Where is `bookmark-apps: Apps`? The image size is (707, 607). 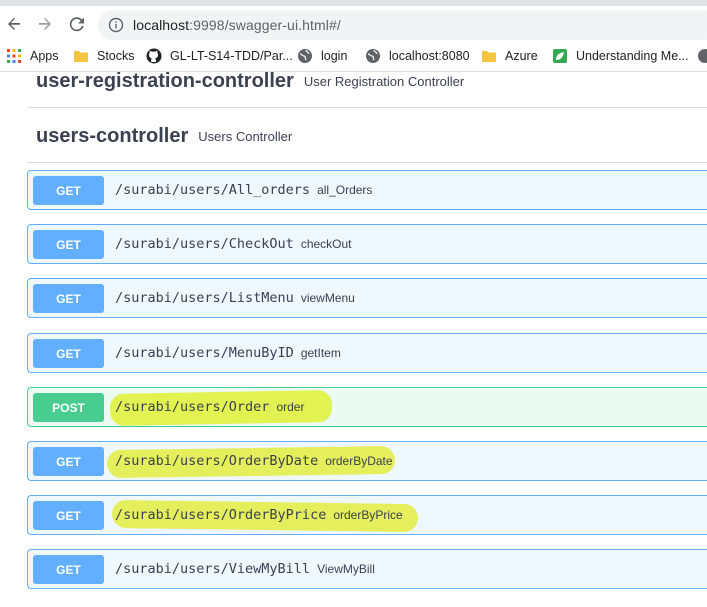 bookmark-apps: Apps is located at coordinates (32, 56).